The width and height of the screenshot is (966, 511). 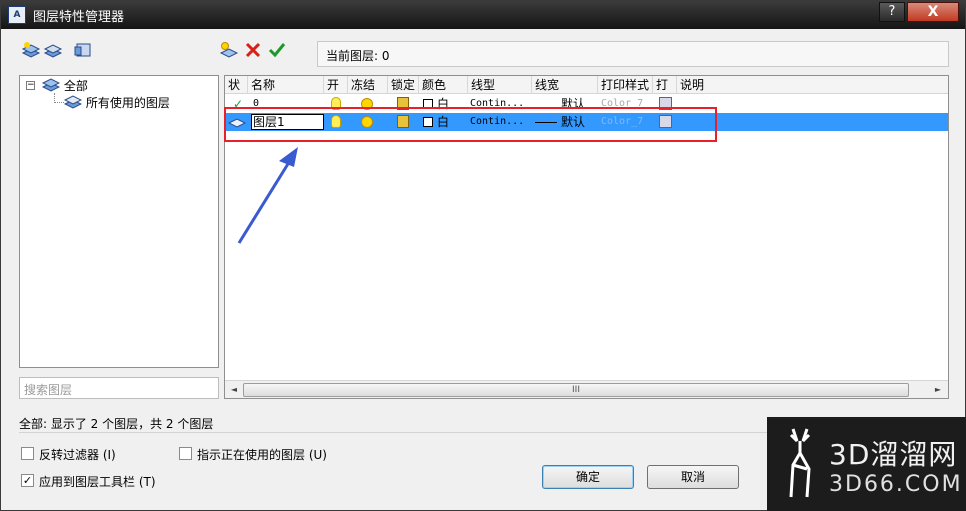 I want to click on arrow-head, so click(x=288, y=157).